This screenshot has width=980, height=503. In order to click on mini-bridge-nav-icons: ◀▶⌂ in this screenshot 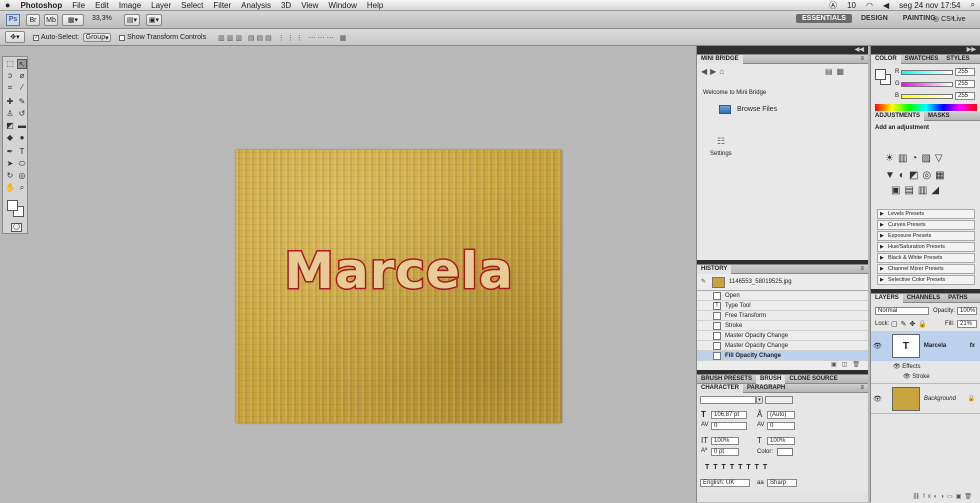, I will do `click(714, 71)`.